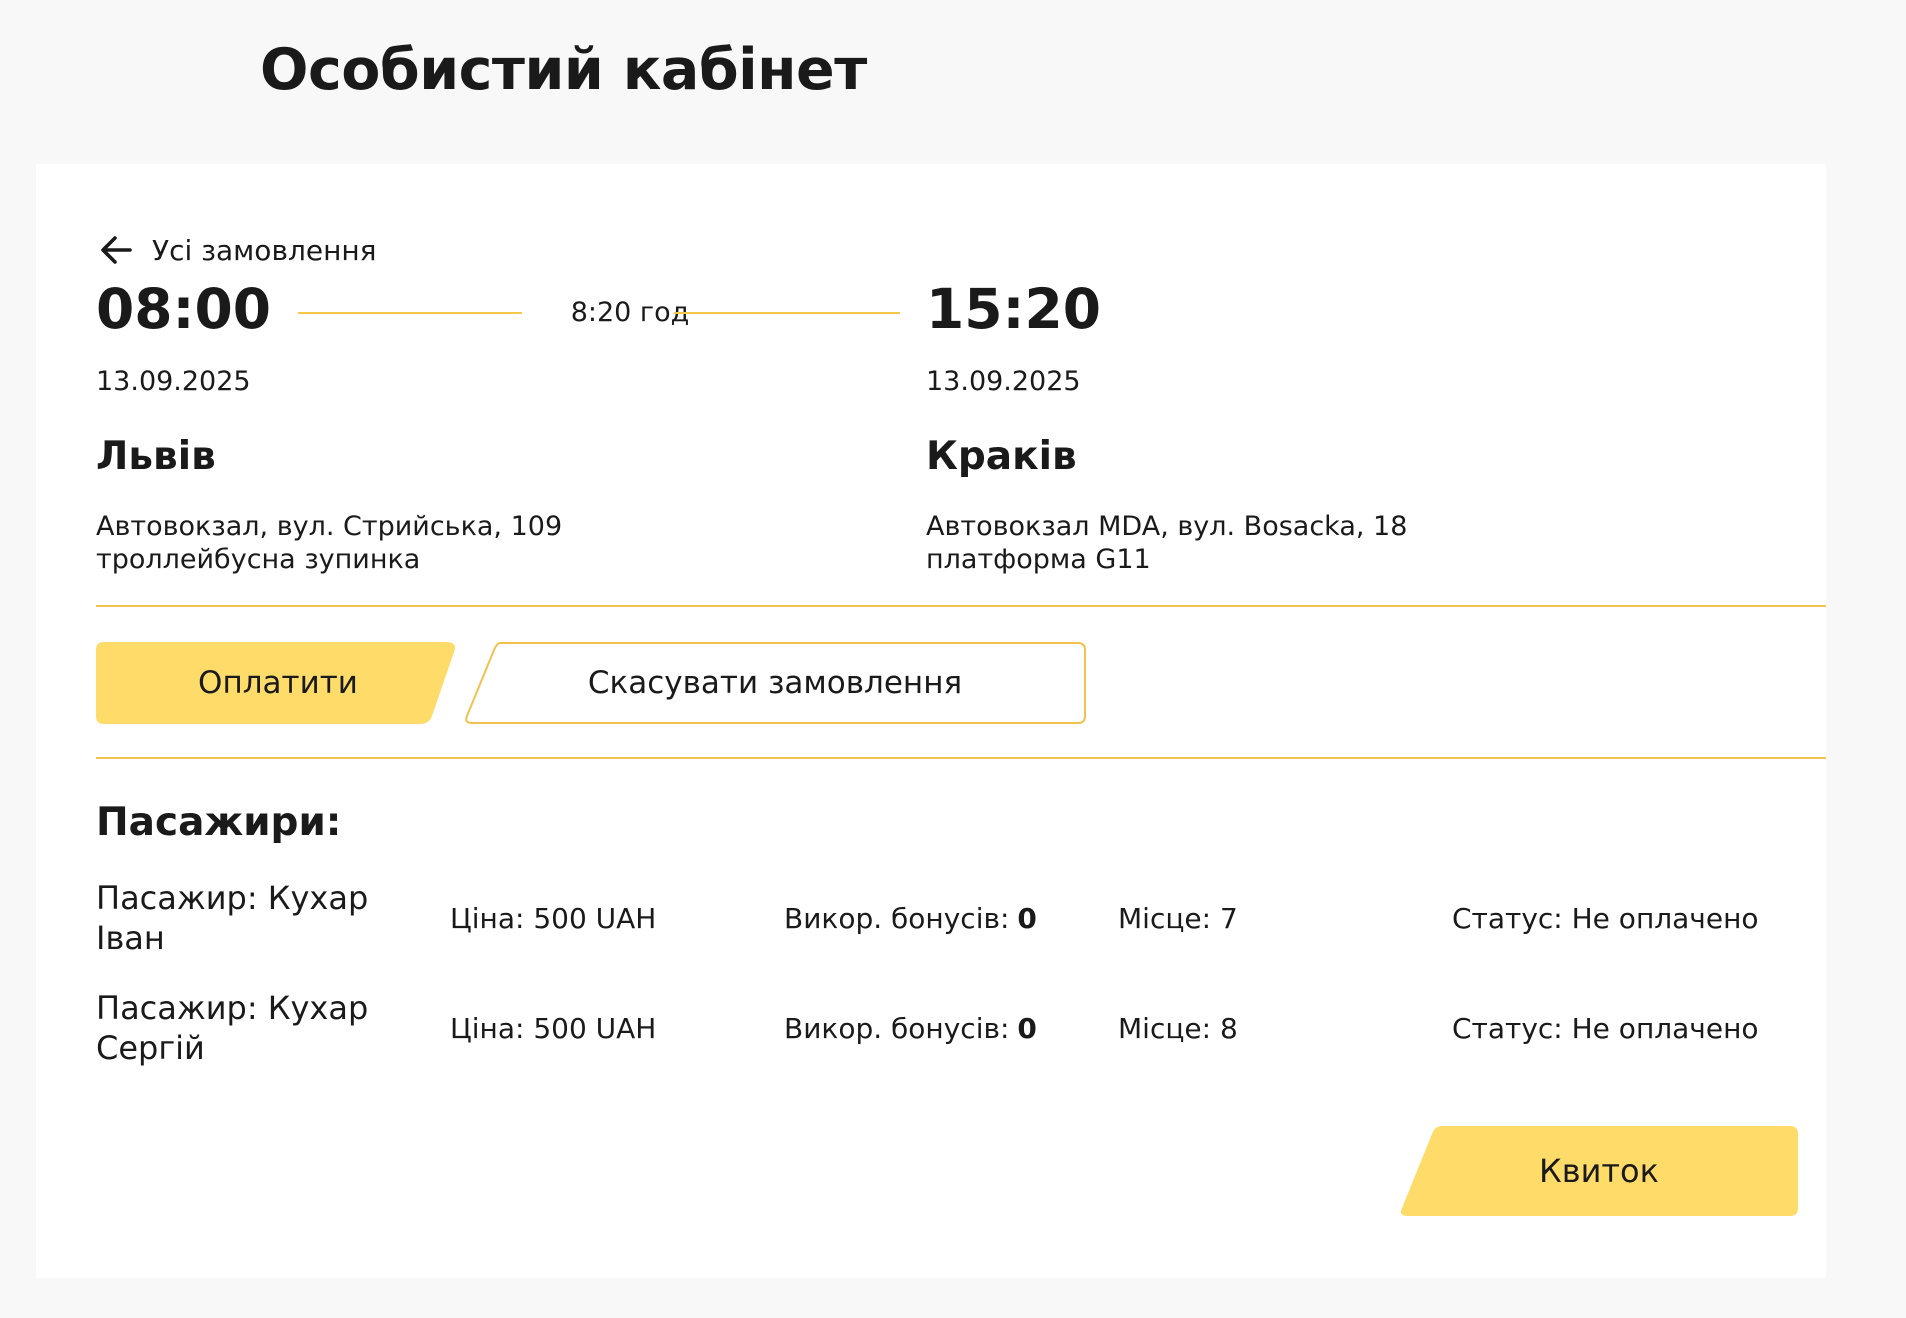 This screenshot has height=1318, width=1906. Describe the element at coordinates (156, 456) in the screenshot. I see `departure-city: Львів` at that location.